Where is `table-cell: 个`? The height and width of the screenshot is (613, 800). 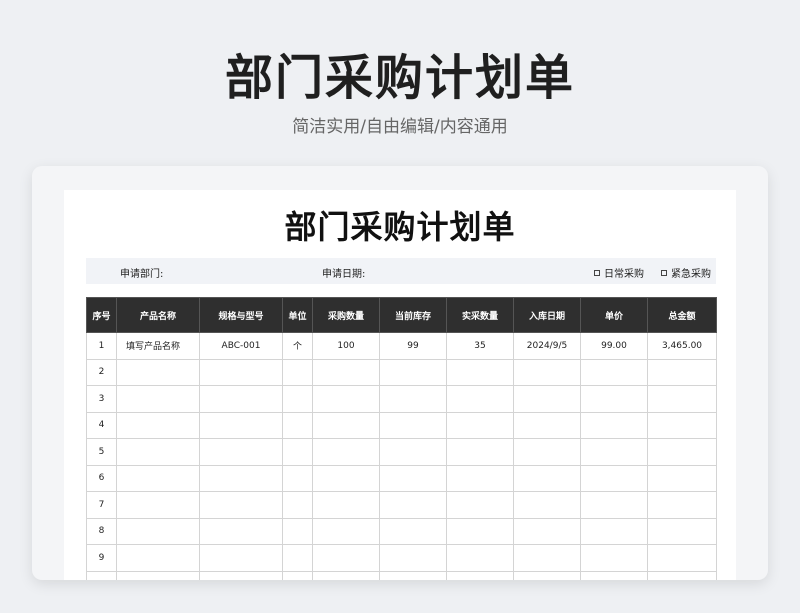
table-cell: 个 is located at coordinates (297, 346).